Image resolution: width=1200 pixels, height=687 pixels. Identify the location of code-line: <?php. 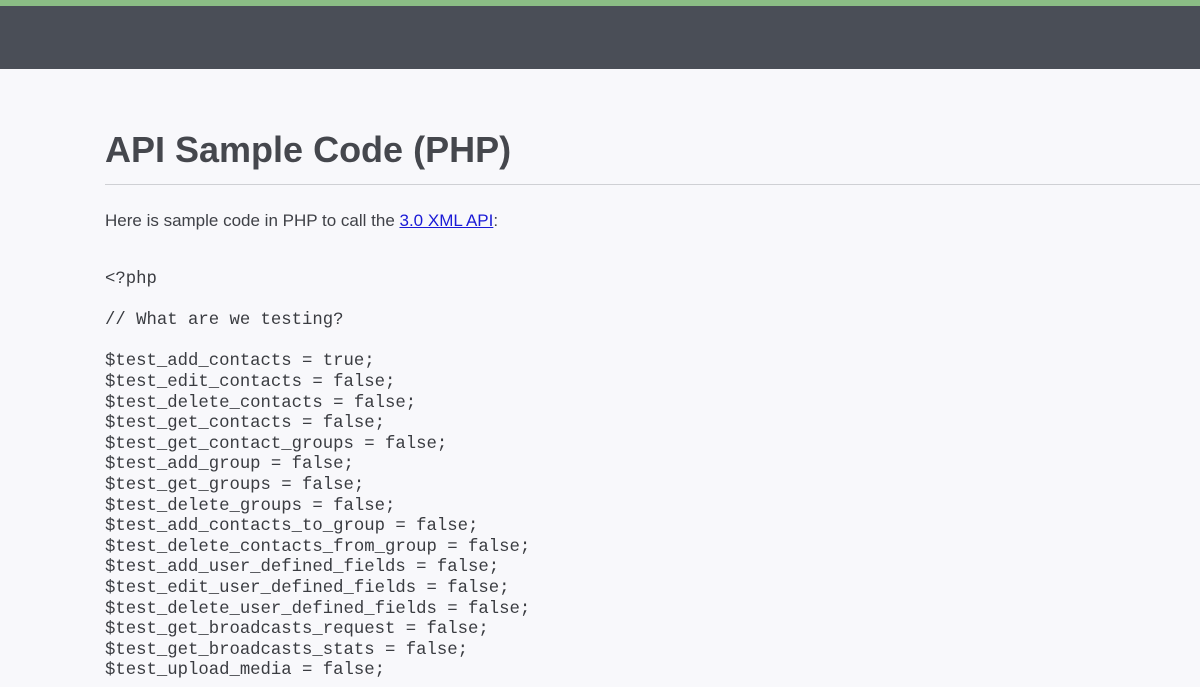
(131, 279).